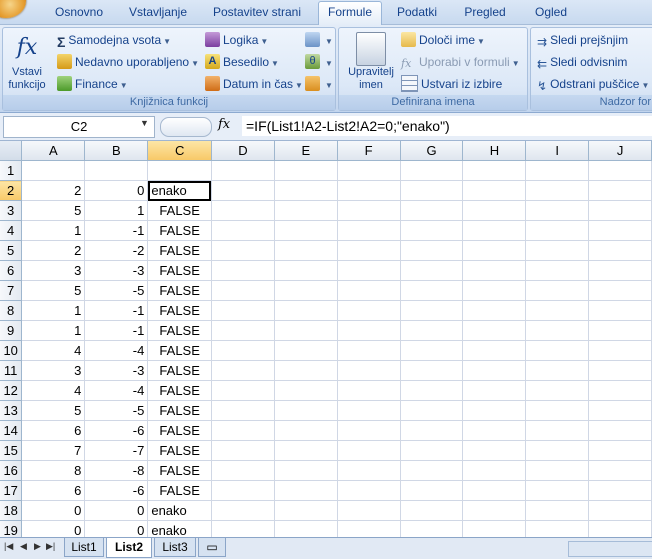 Image resolution: width=652 pixels, height=559 pixels. What do you see at coordinates (27, 62) in the screenshot?
I see `insert-function-button: fx Vstavi funkcijo` at bounding box center [27, 62].